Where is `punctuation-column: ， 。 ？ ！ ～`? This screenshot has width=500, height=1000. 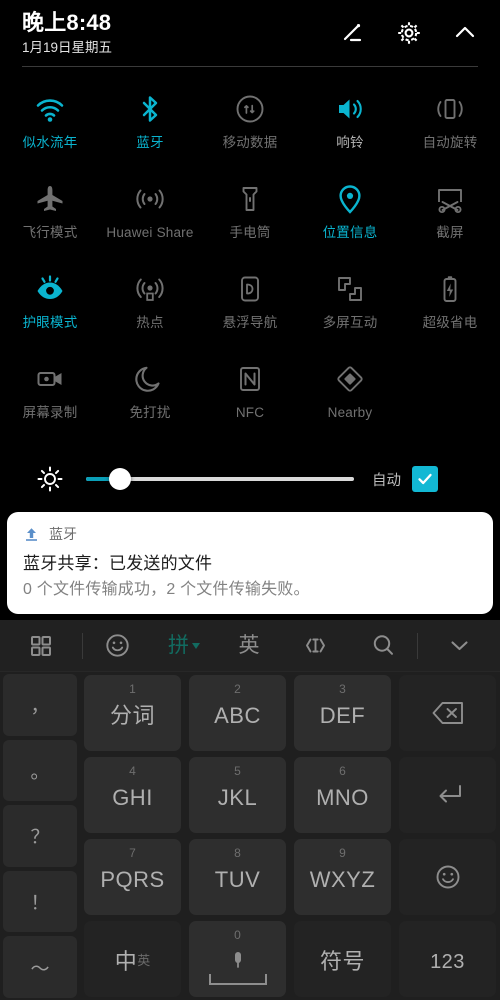
punctuation-column: ， 。 ？ ！ ～ is located at coordinates (40, 836).